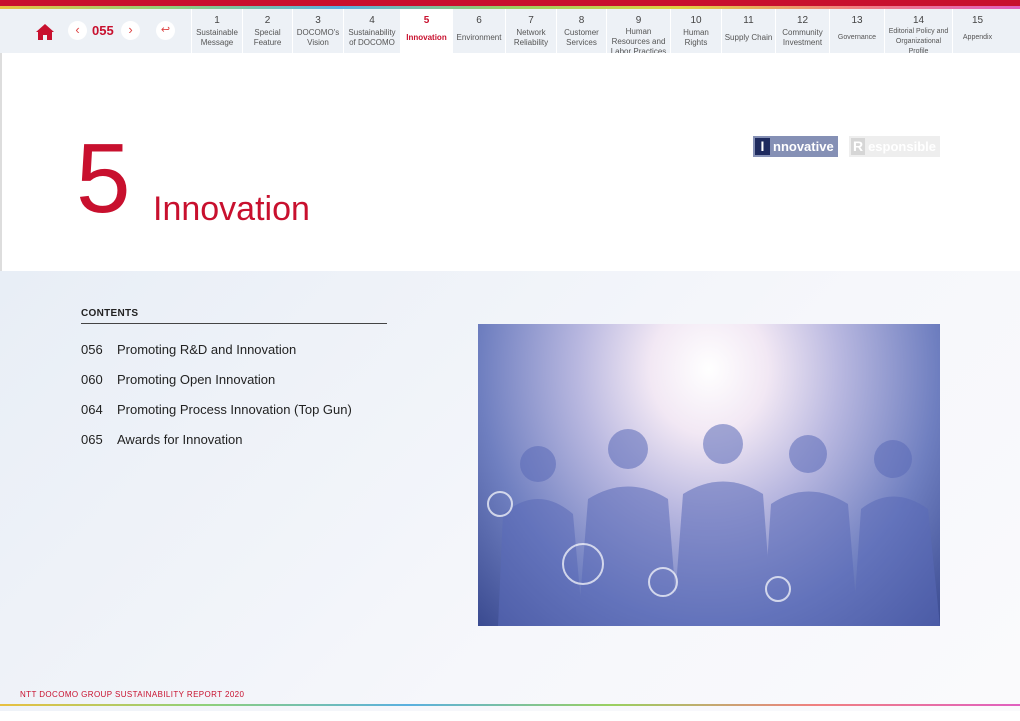 The height and width of the screenshot is (721, 1020). What do you see at coordinates (696, 20) in the screenshot?
I see `tab-number: 10` at bounding box center [696, 20].